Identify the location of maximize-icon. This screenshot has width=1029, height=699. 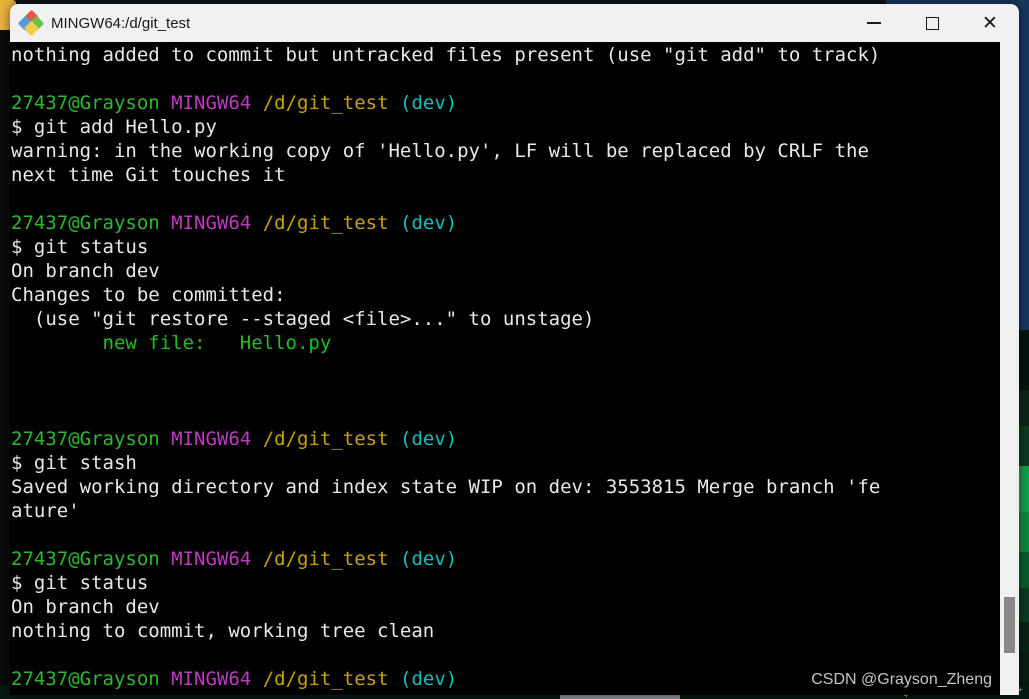
(932, 23).